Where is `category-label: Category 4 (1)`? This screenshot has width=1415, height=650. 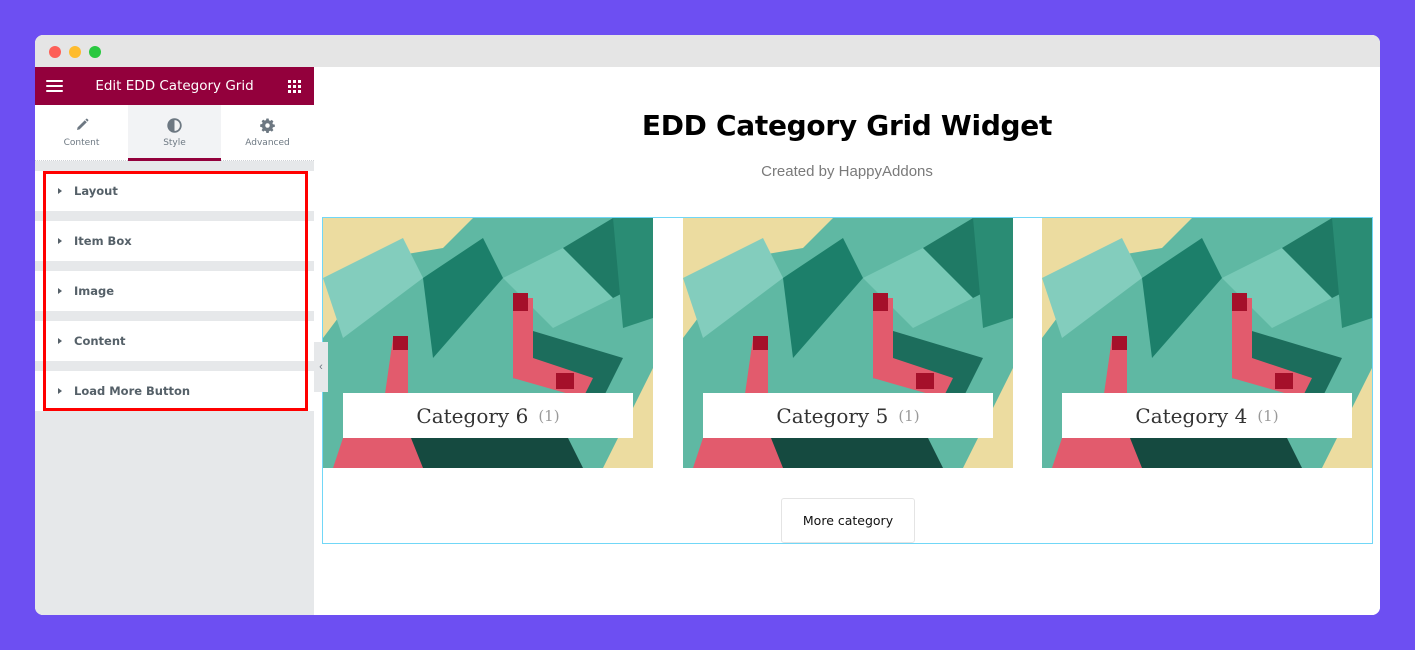
category-label: Category 4 (1) is located at coordinates (1207, 415).